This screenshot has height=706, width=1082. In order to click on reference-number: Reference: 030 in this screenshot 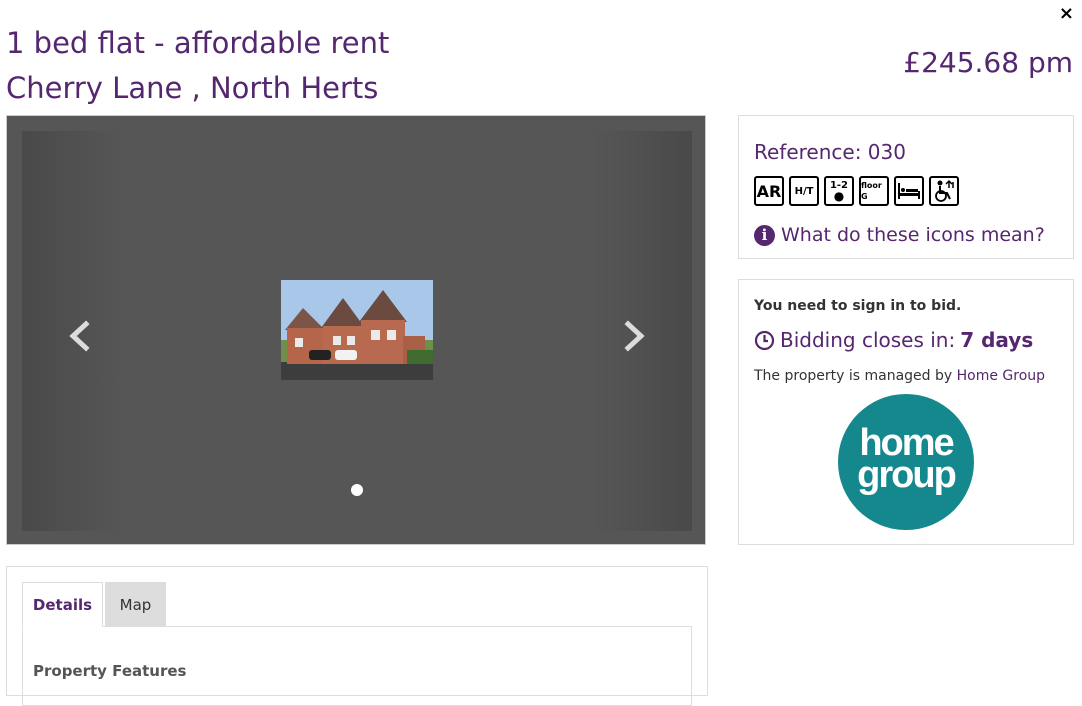, I will do `click(830, 152)`.